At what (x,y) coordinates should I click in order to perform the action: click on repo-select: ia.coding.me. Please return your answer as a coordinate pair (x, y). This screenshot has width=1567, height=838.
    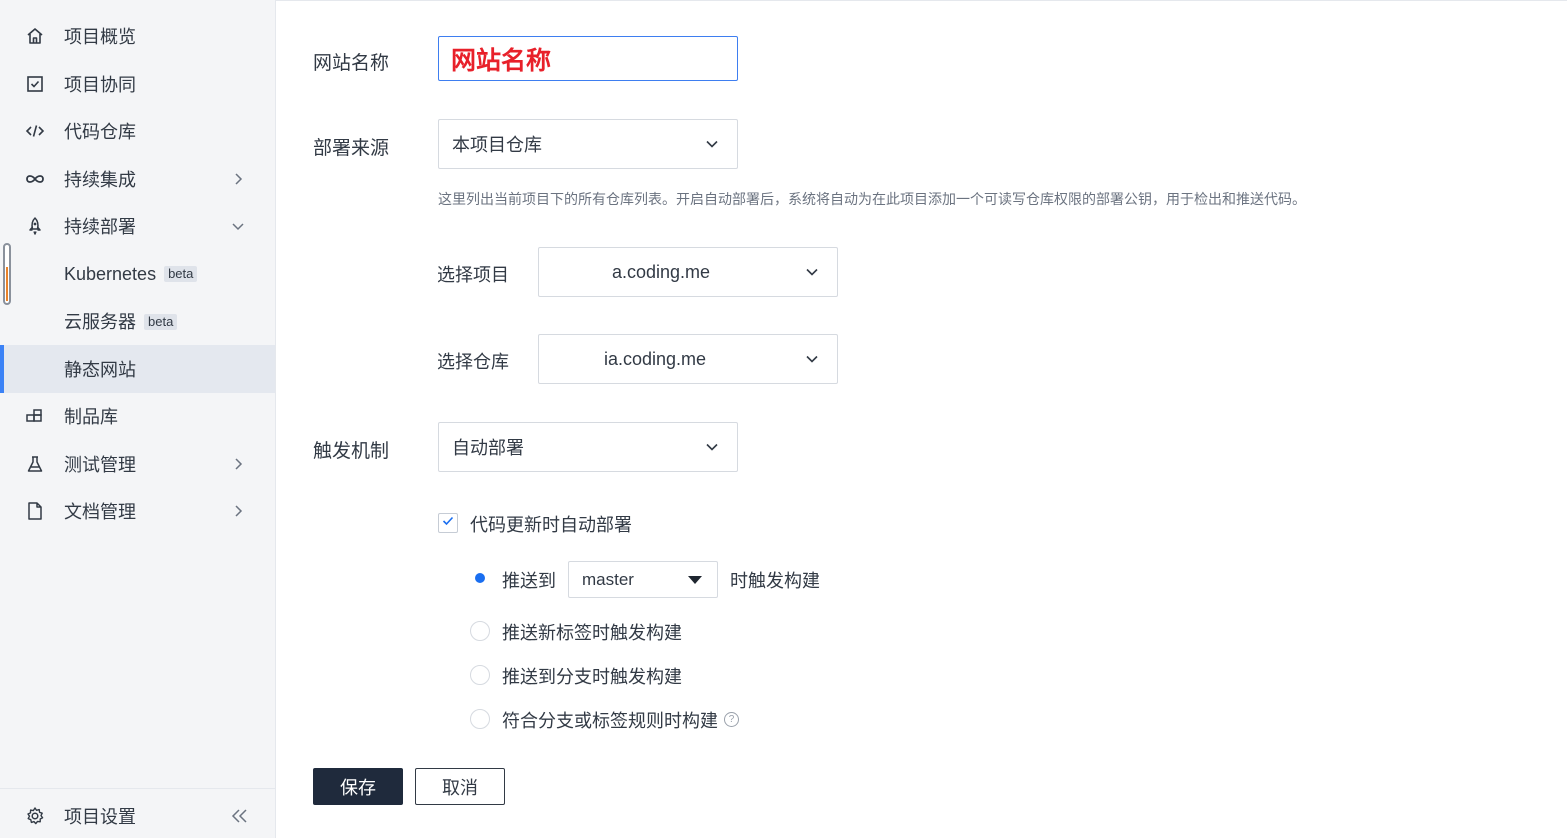
    Looking at the image, I should click on (688, 359).